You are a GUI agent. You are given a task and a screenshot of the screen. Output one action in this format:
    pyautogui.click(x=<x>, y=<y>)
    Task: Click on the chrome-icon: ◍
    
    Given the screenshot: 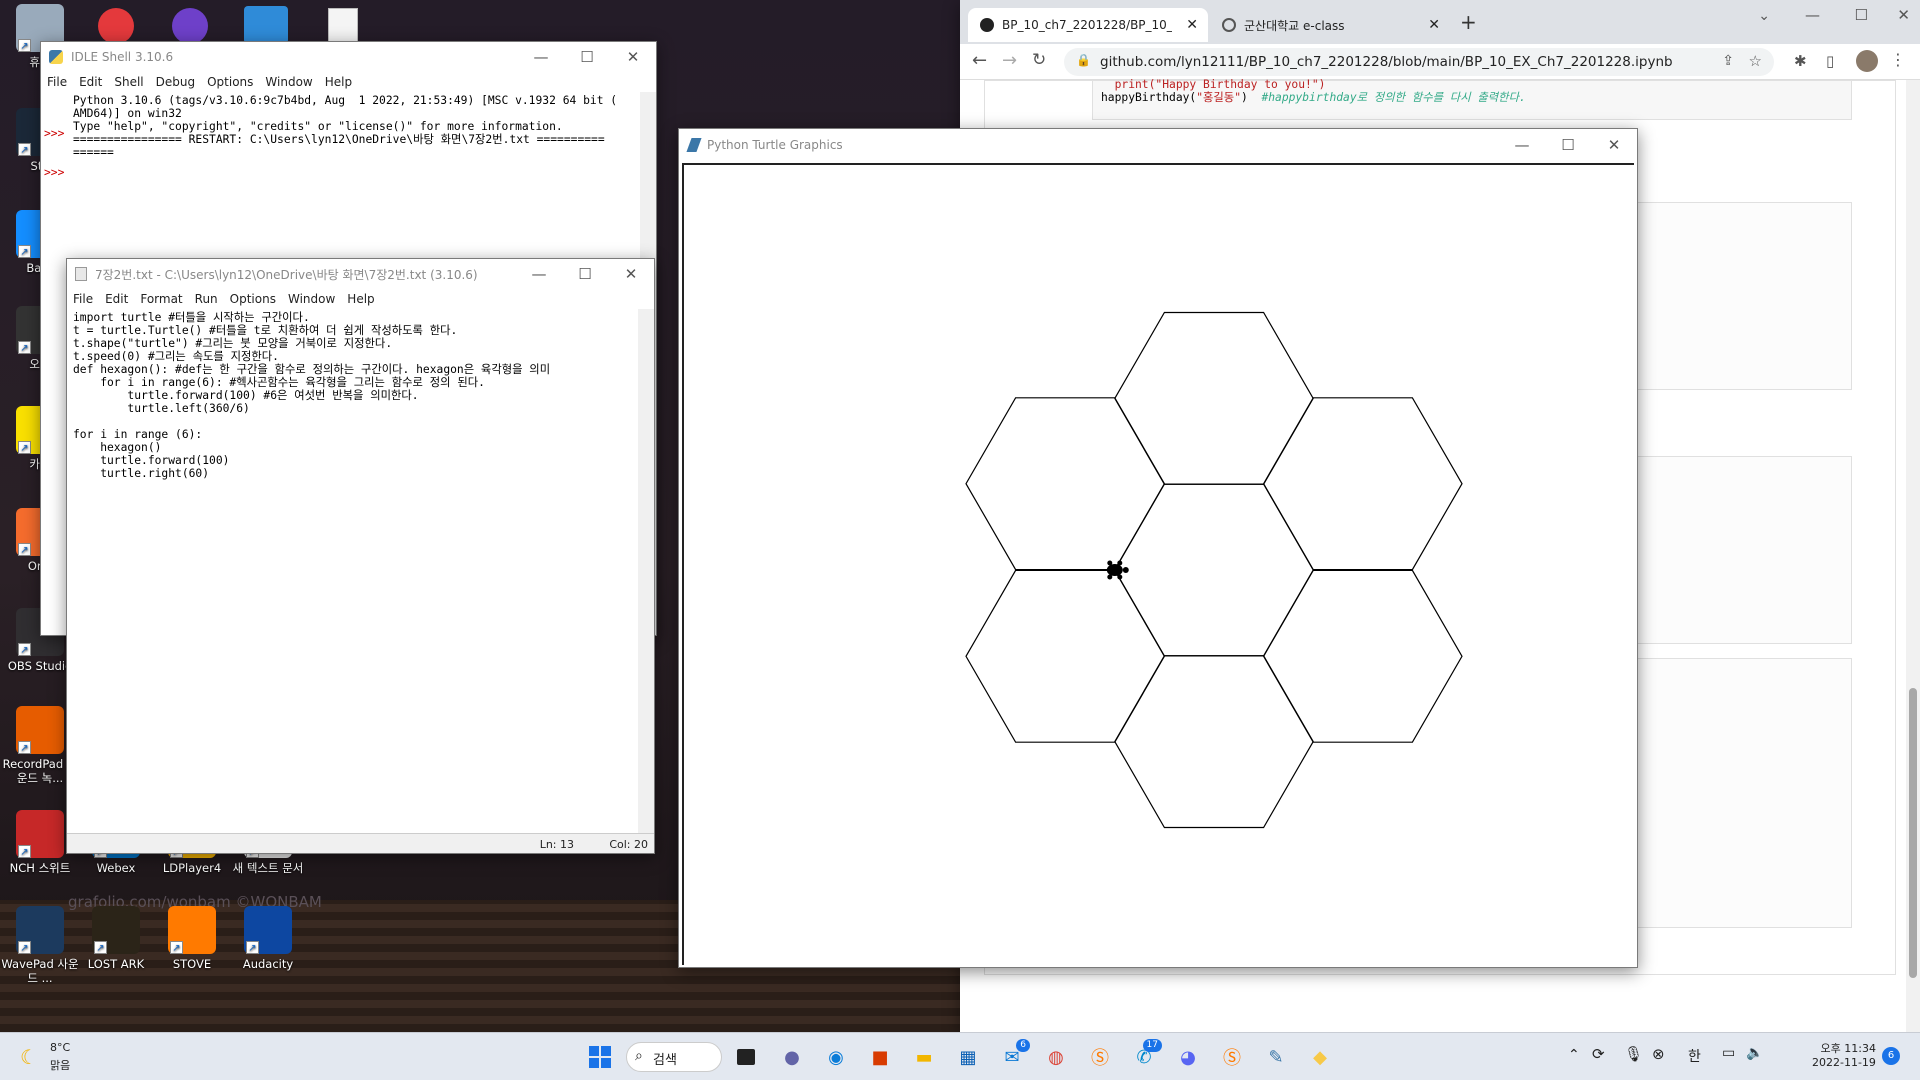 What is the action you would take?
    pyautogui.click(x=1056, y=1057)
    